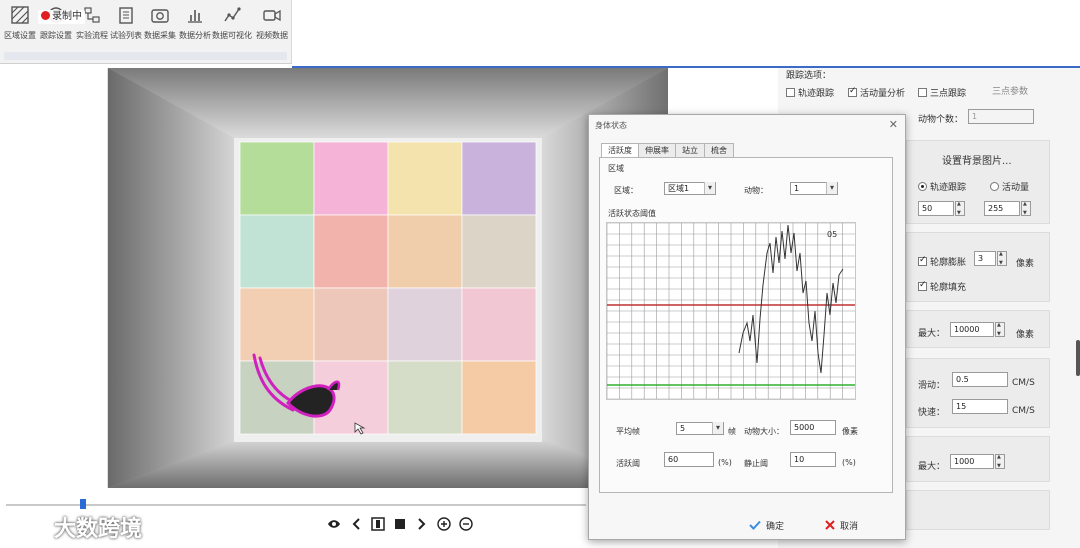 This screenshot has width=1080, height=548. I want to click on timeline-thumb, so click(83, 504).